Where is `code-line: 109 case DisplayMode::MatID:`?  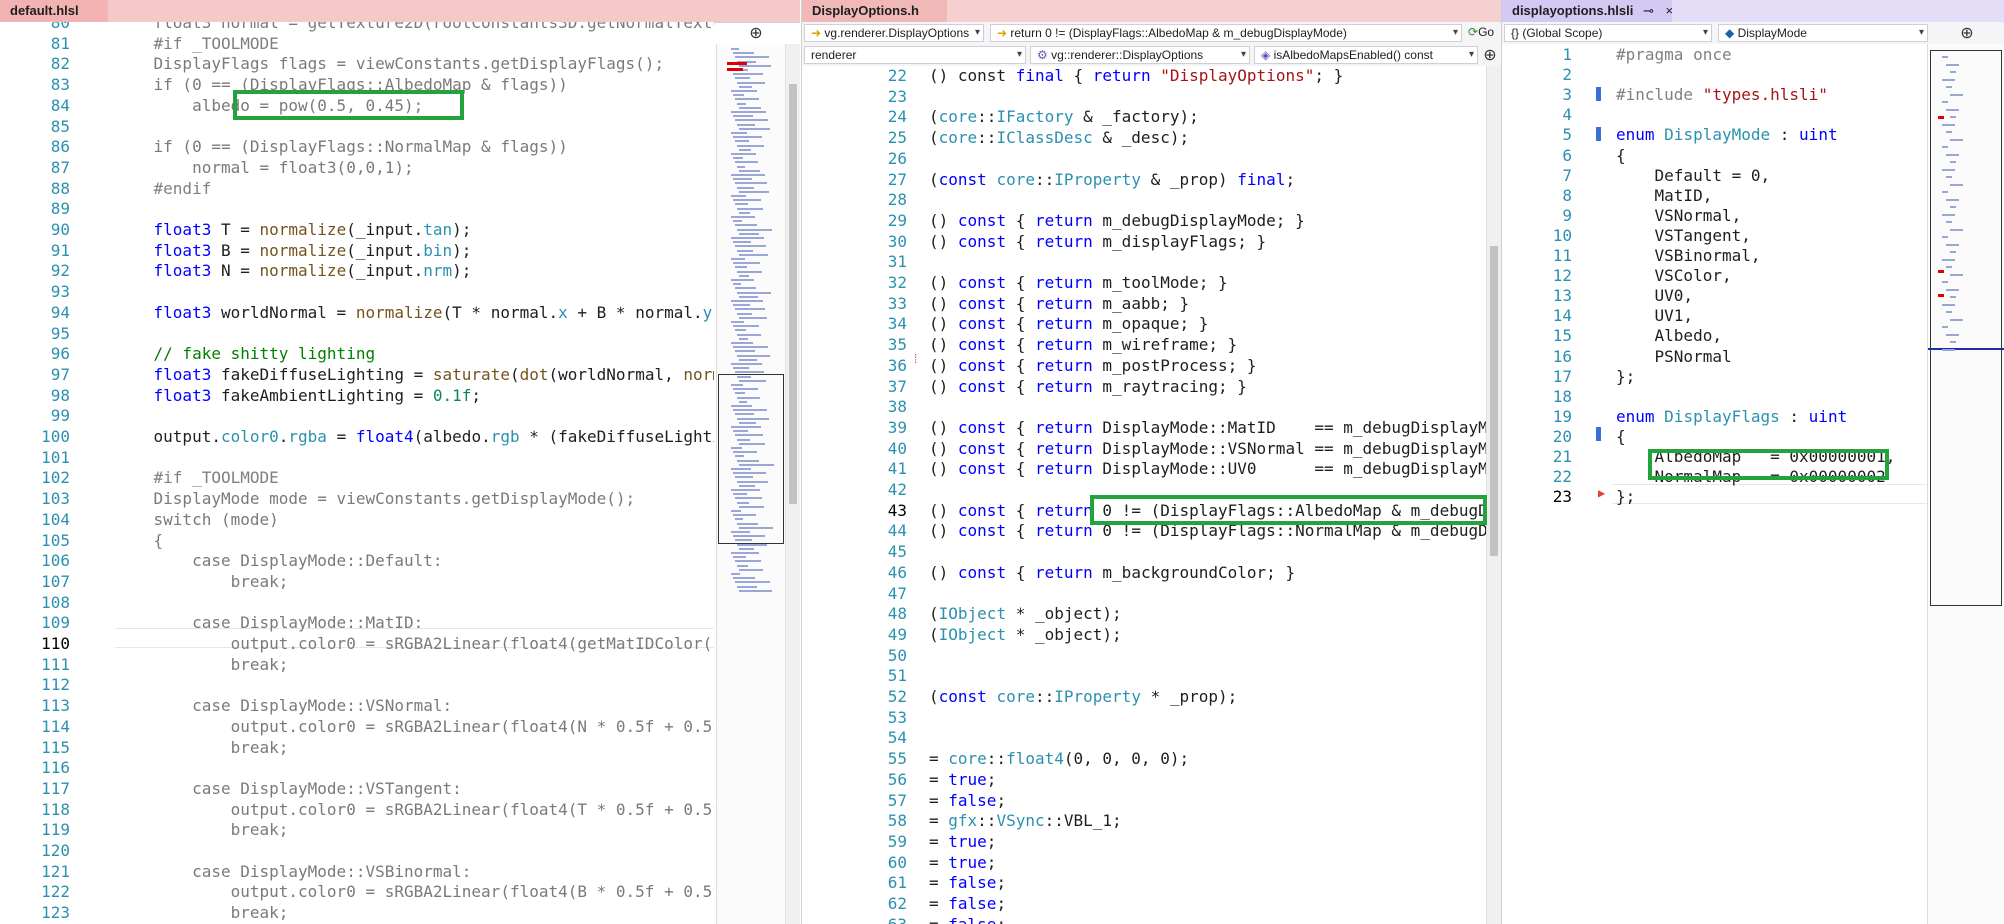
code-line: 109 case DisplayMode::MatID: is located at coordinates (357, 623).